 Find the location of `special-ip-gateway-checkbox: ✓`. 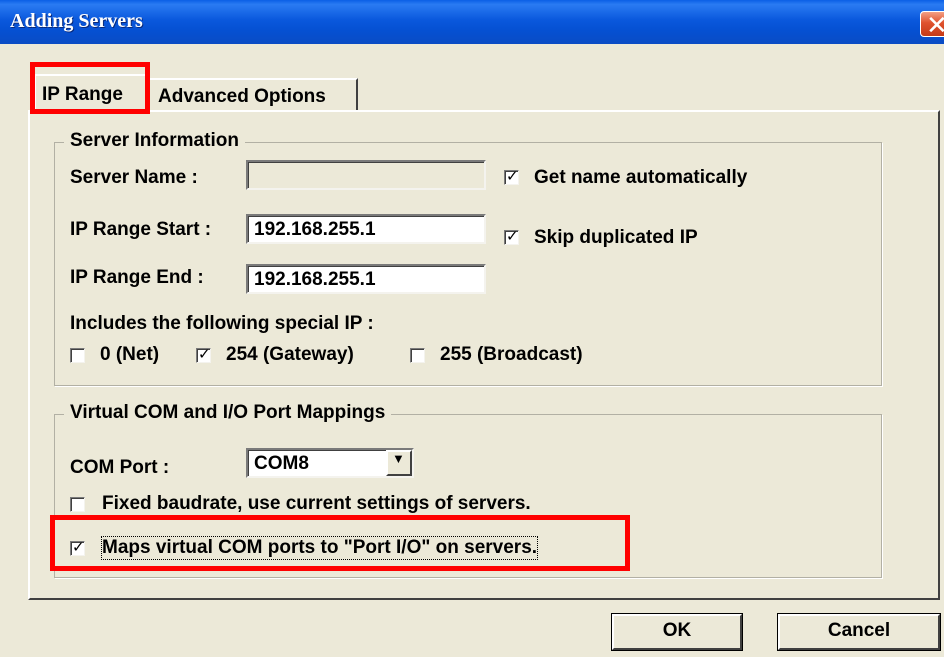

special-ip-gateway-checkbox: ✓ is located at coordinates (203, 354).